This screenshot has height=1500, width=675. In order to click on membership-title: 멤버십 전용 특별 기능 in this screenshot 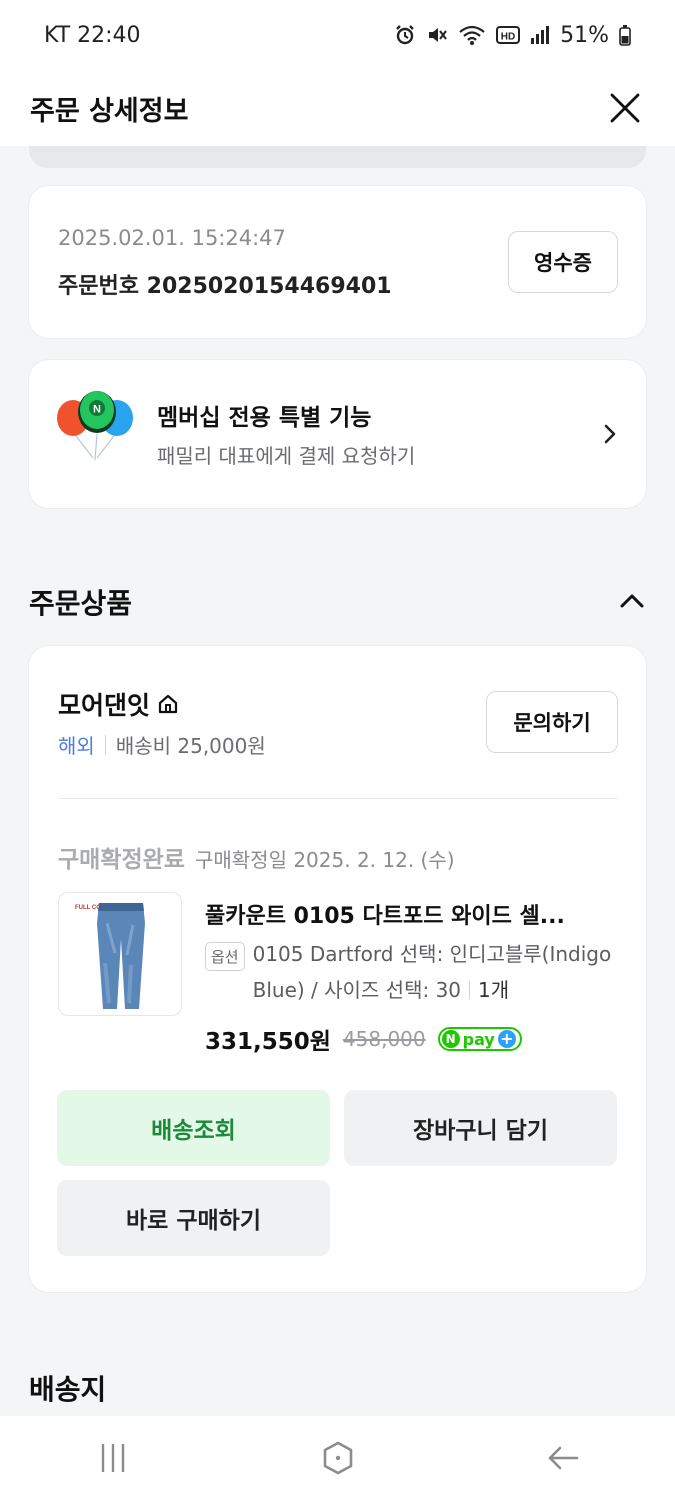, I will do `click(264, 418)`.